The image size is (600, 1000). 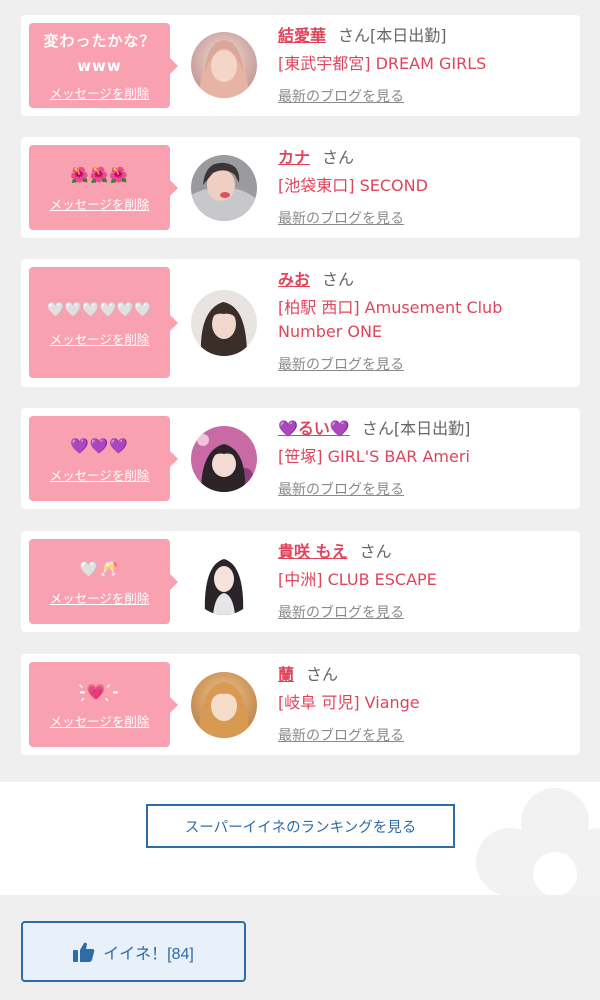 What do you see at coordinates (294, 279) in the screenshot?
I see `member-name-link: みお` at bounding box center [294, 279].